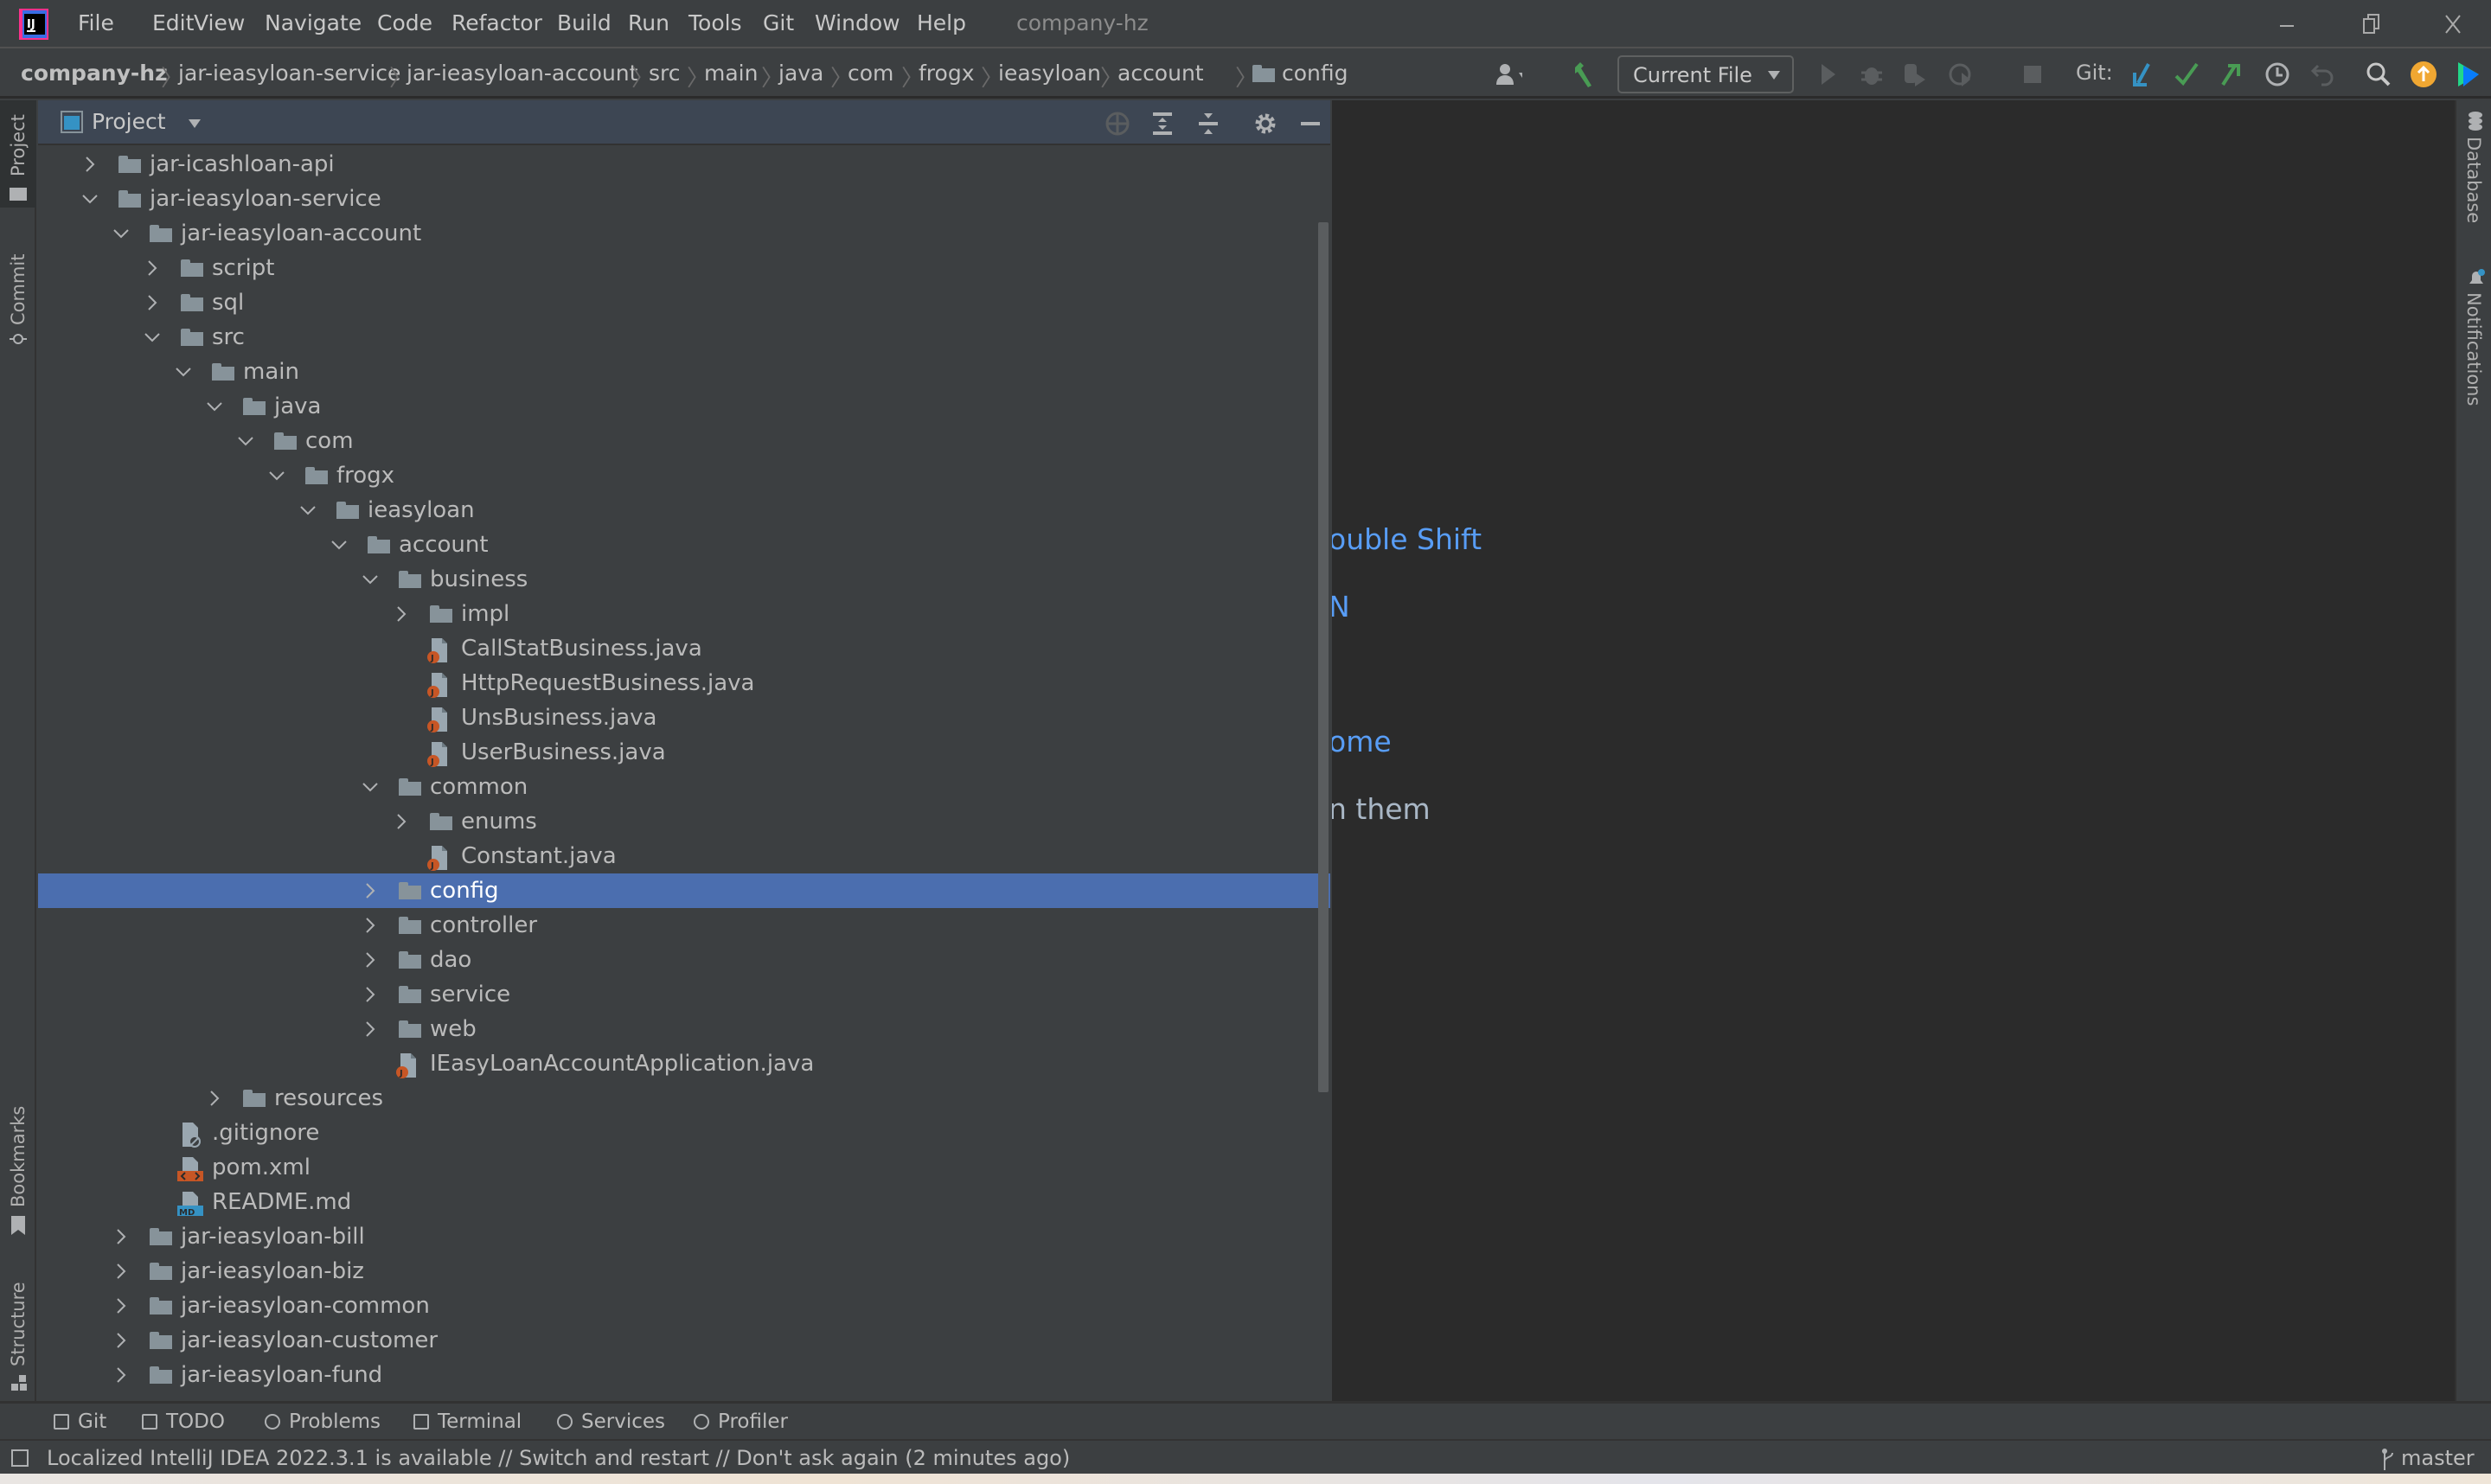  I want to click on tree-item-jar-ieasyloan-customer: jar-ieasyloan-customer, so click(684, 1341).